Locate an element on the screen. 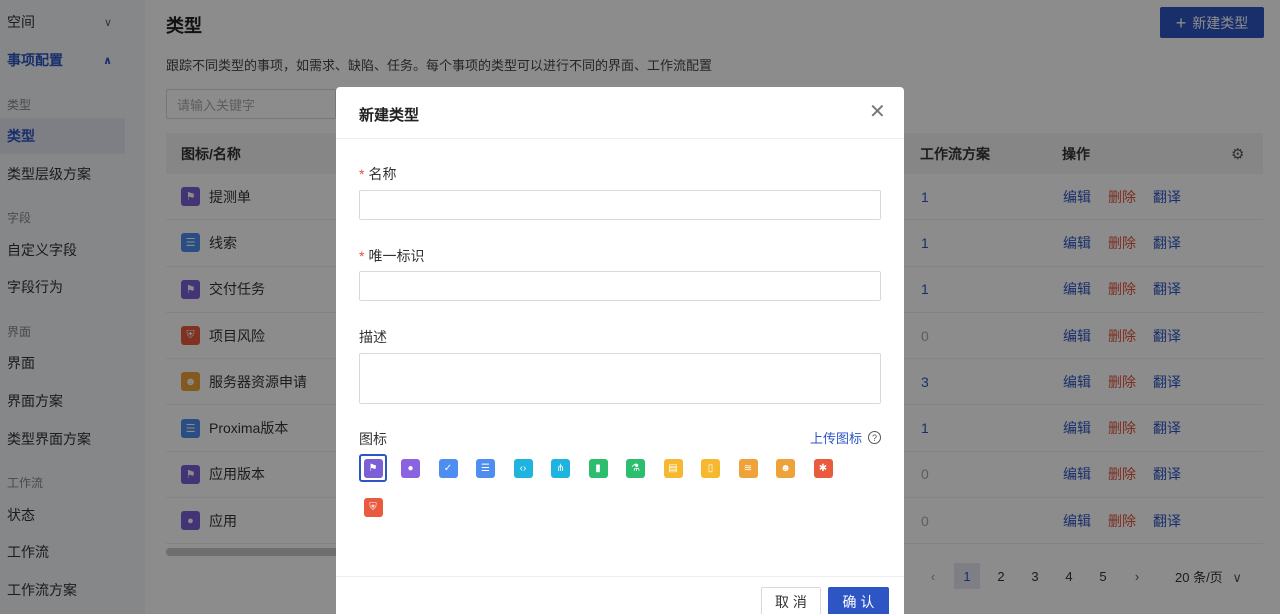 The width and height of the screenshot is (1280, 614). icon-option: ⚗ is located at coordinates (636, 468).